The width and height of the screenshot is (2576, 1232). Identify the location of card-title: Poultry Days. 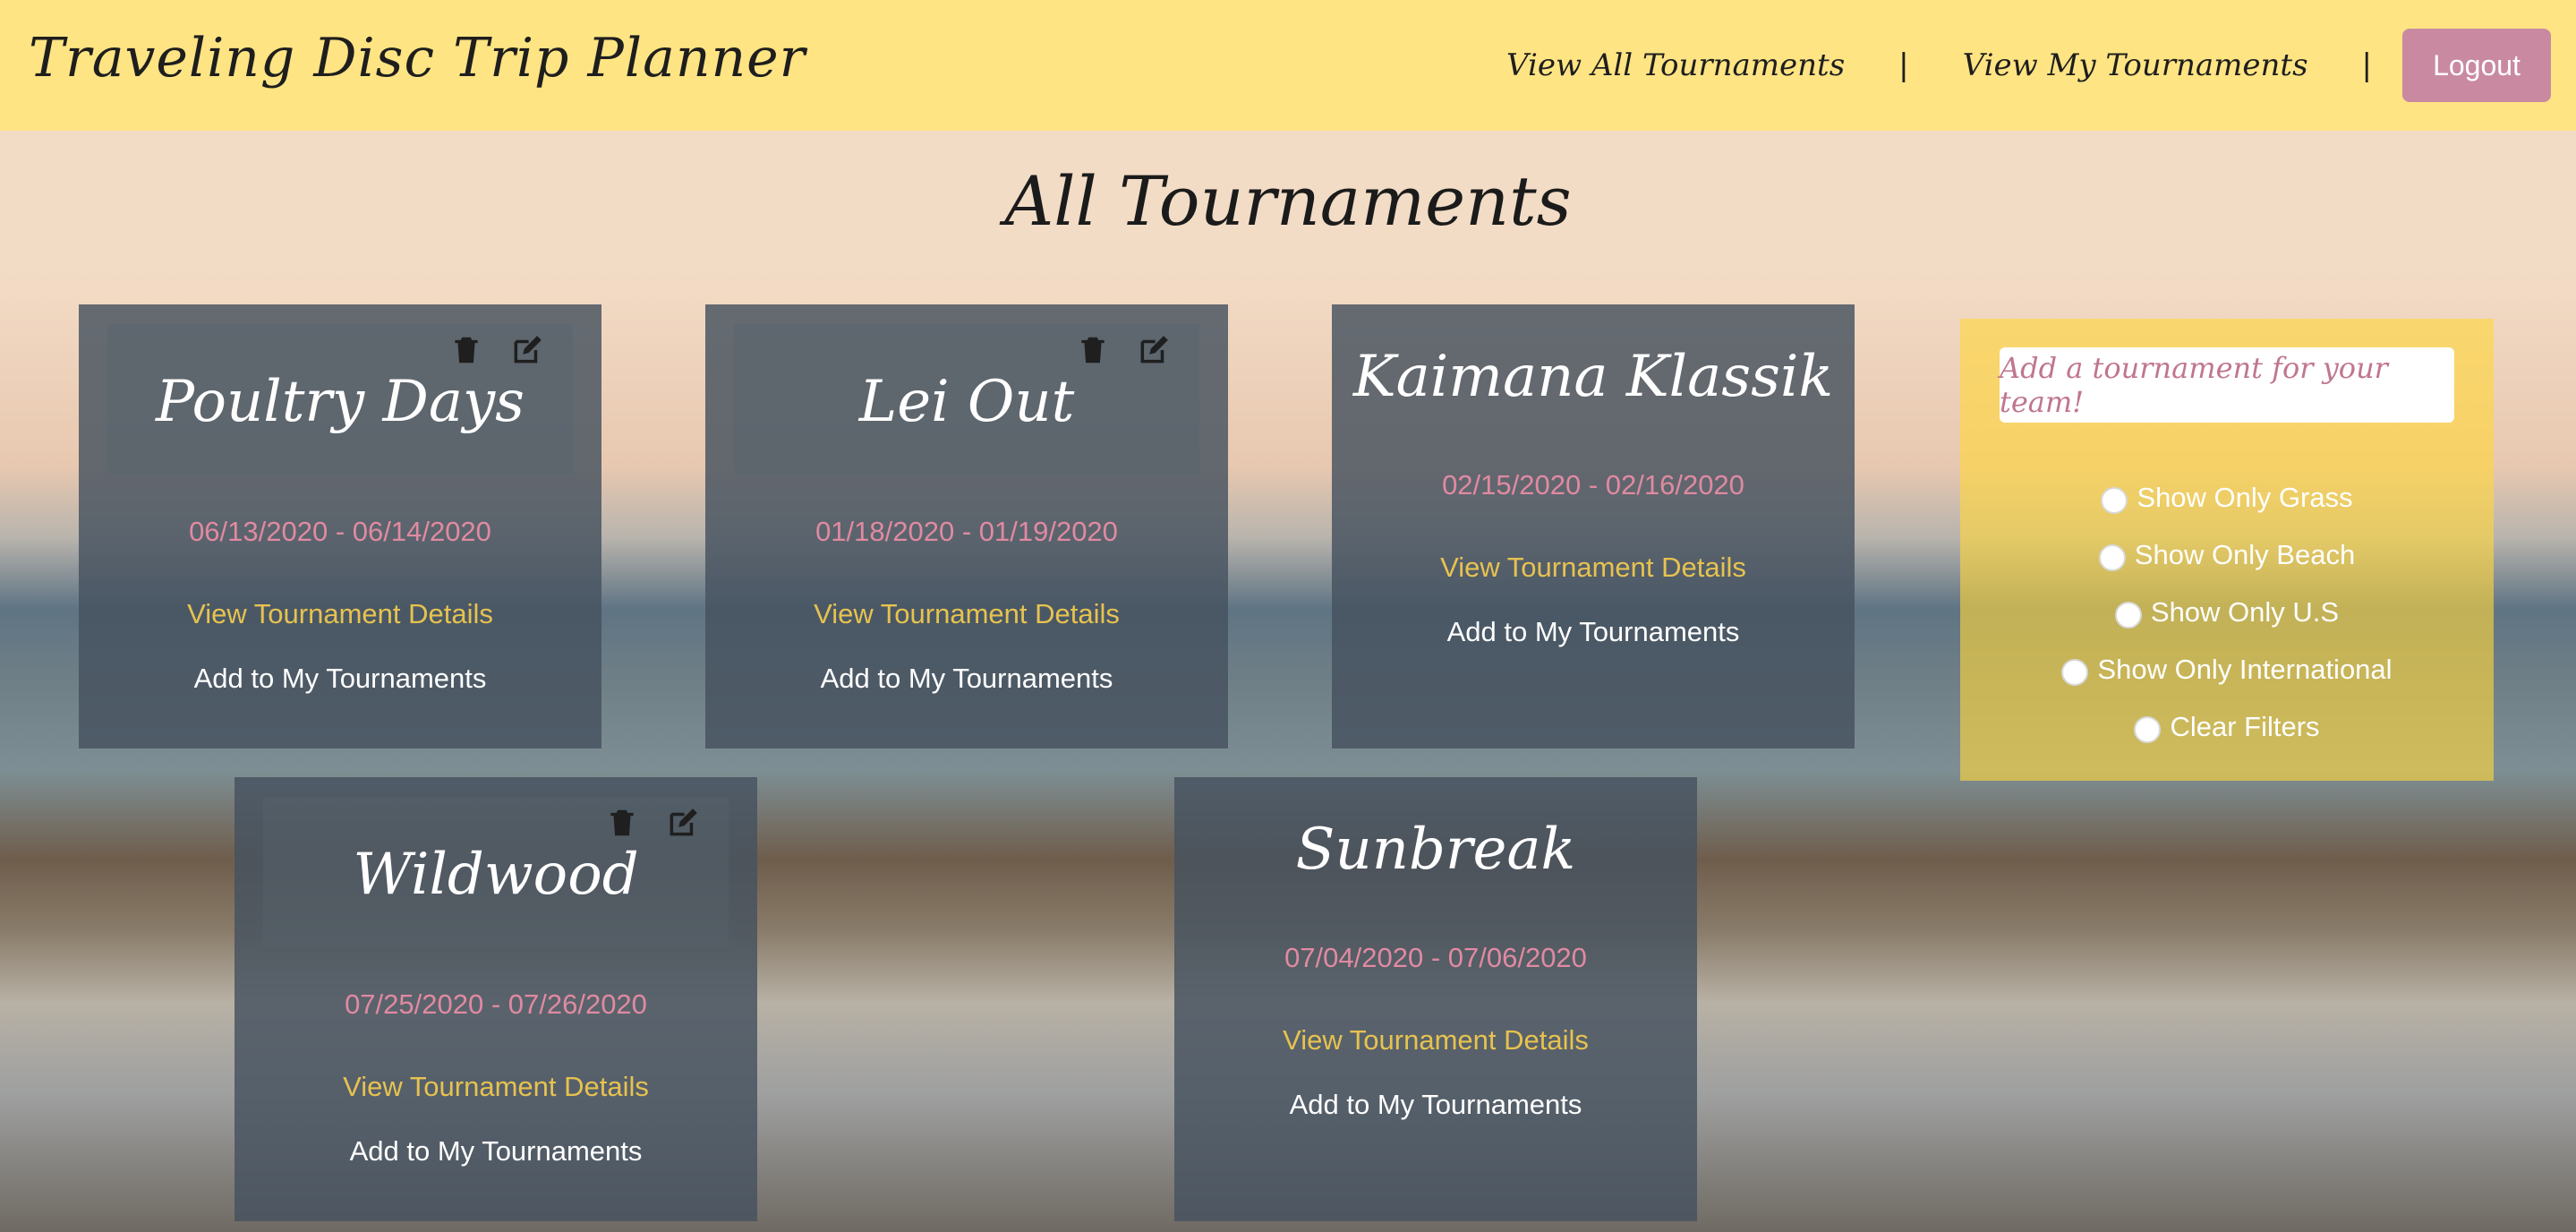
(340, 402).